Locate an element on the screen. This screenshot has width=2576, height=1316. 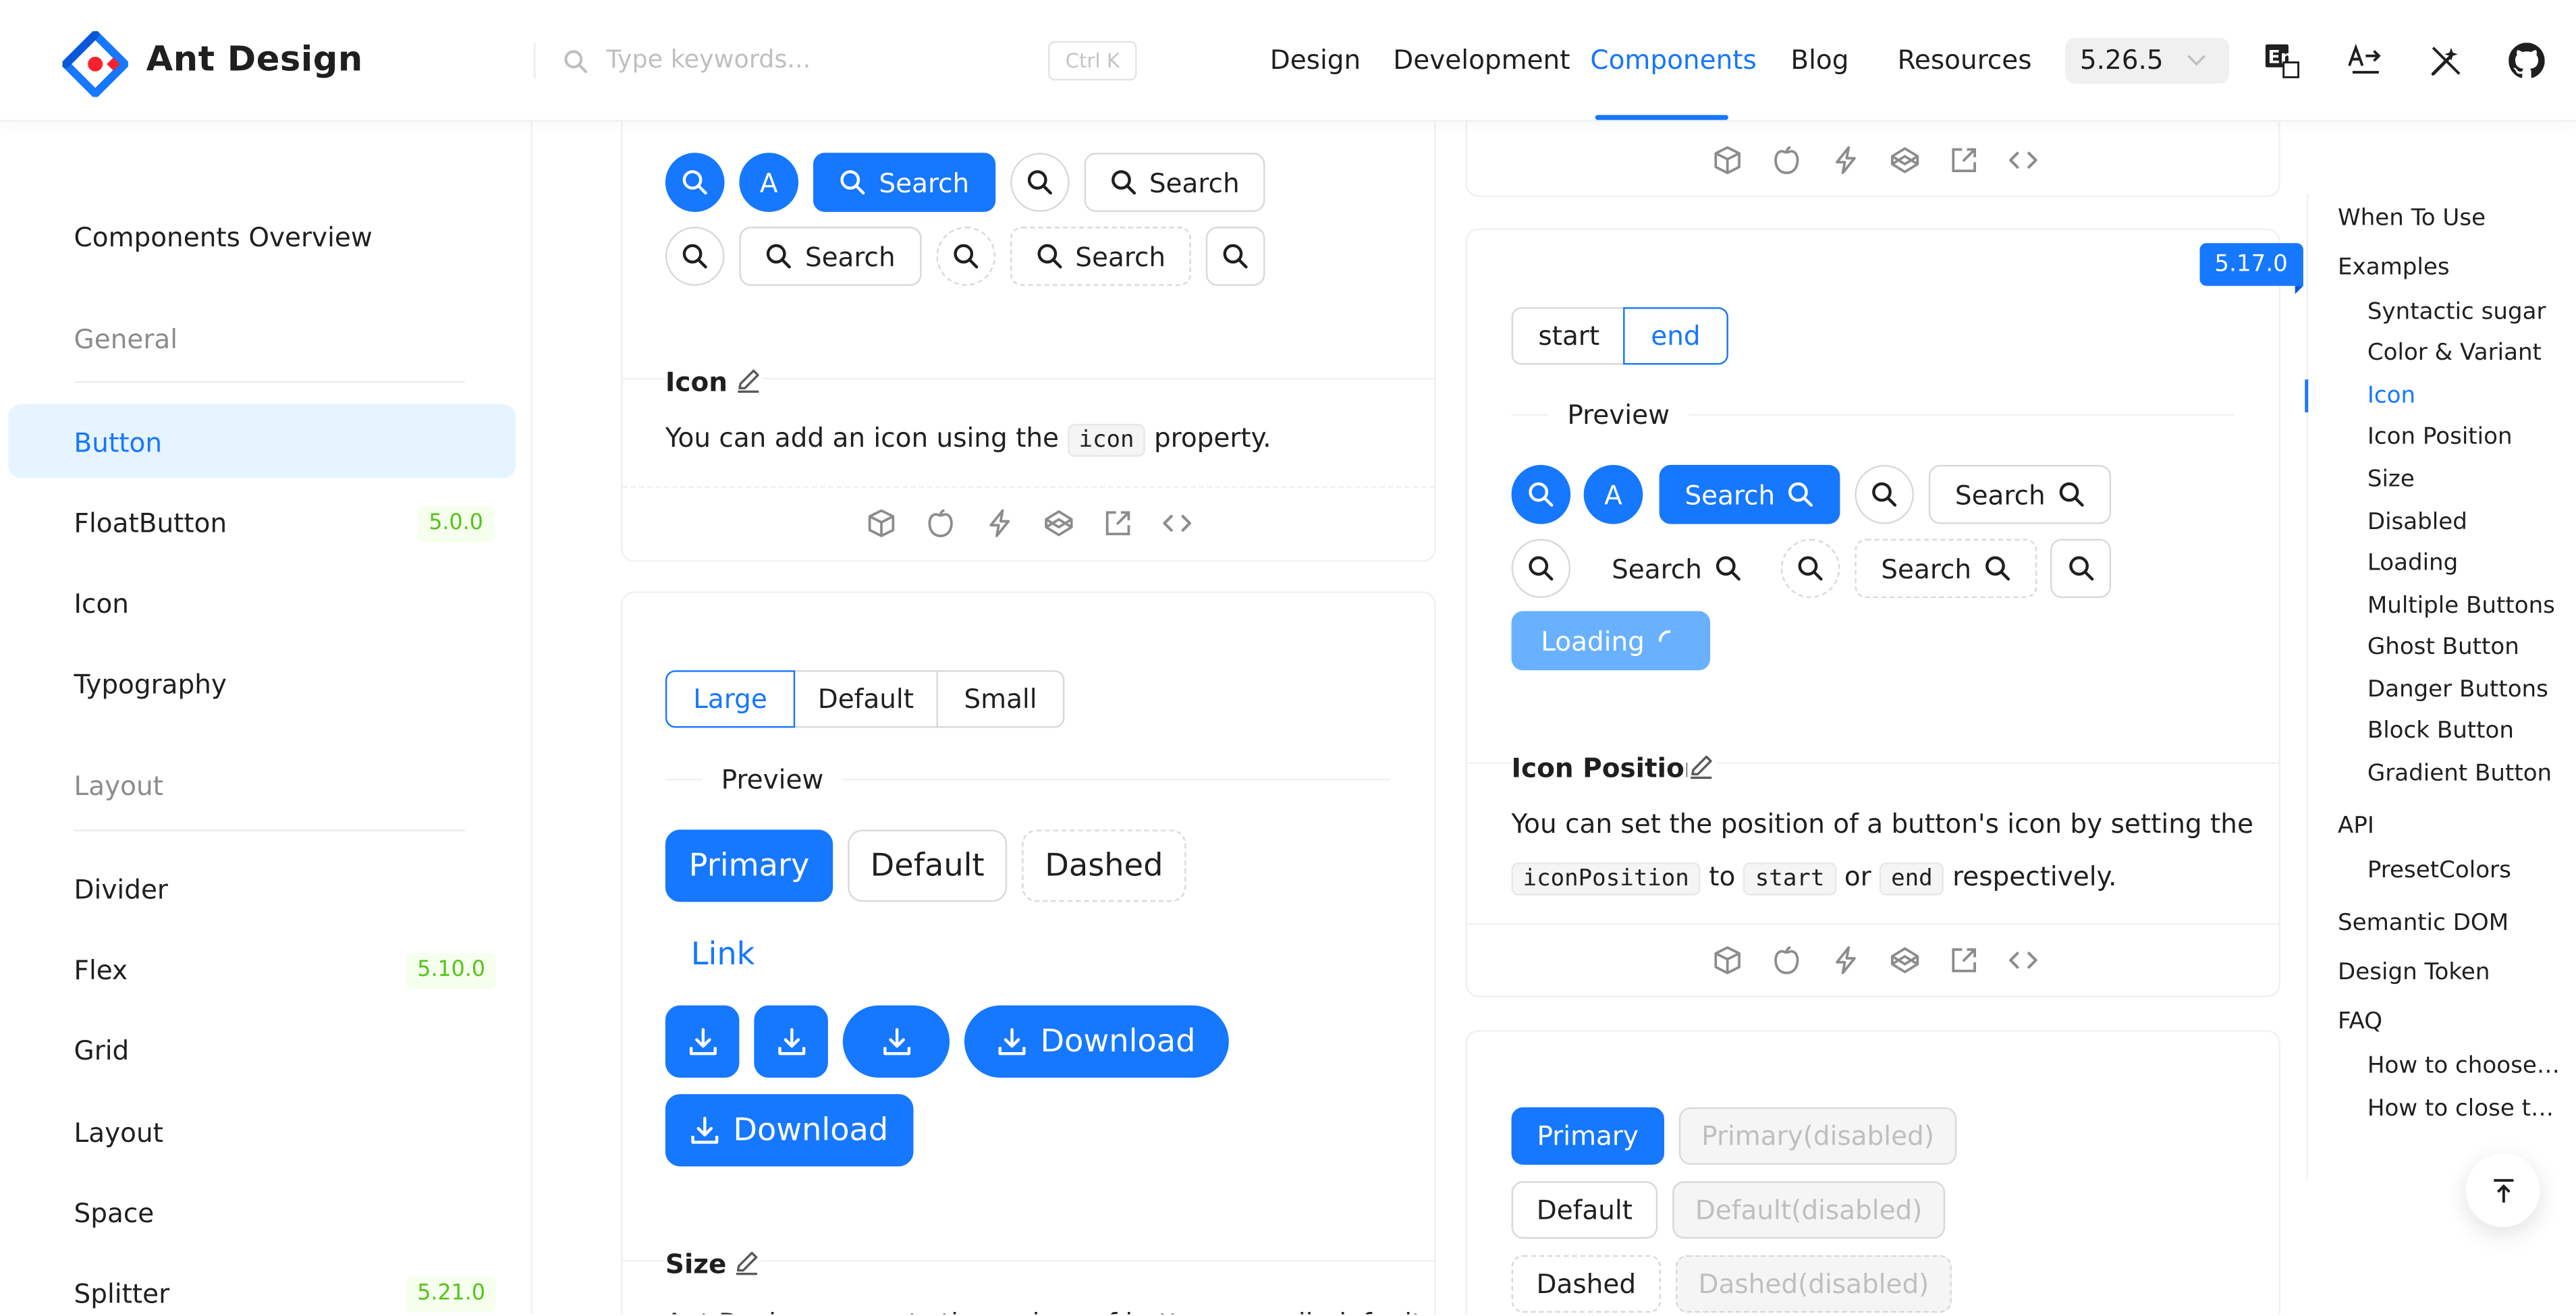
download-round-text-button: Download is located at coordinates (1096, 1041).